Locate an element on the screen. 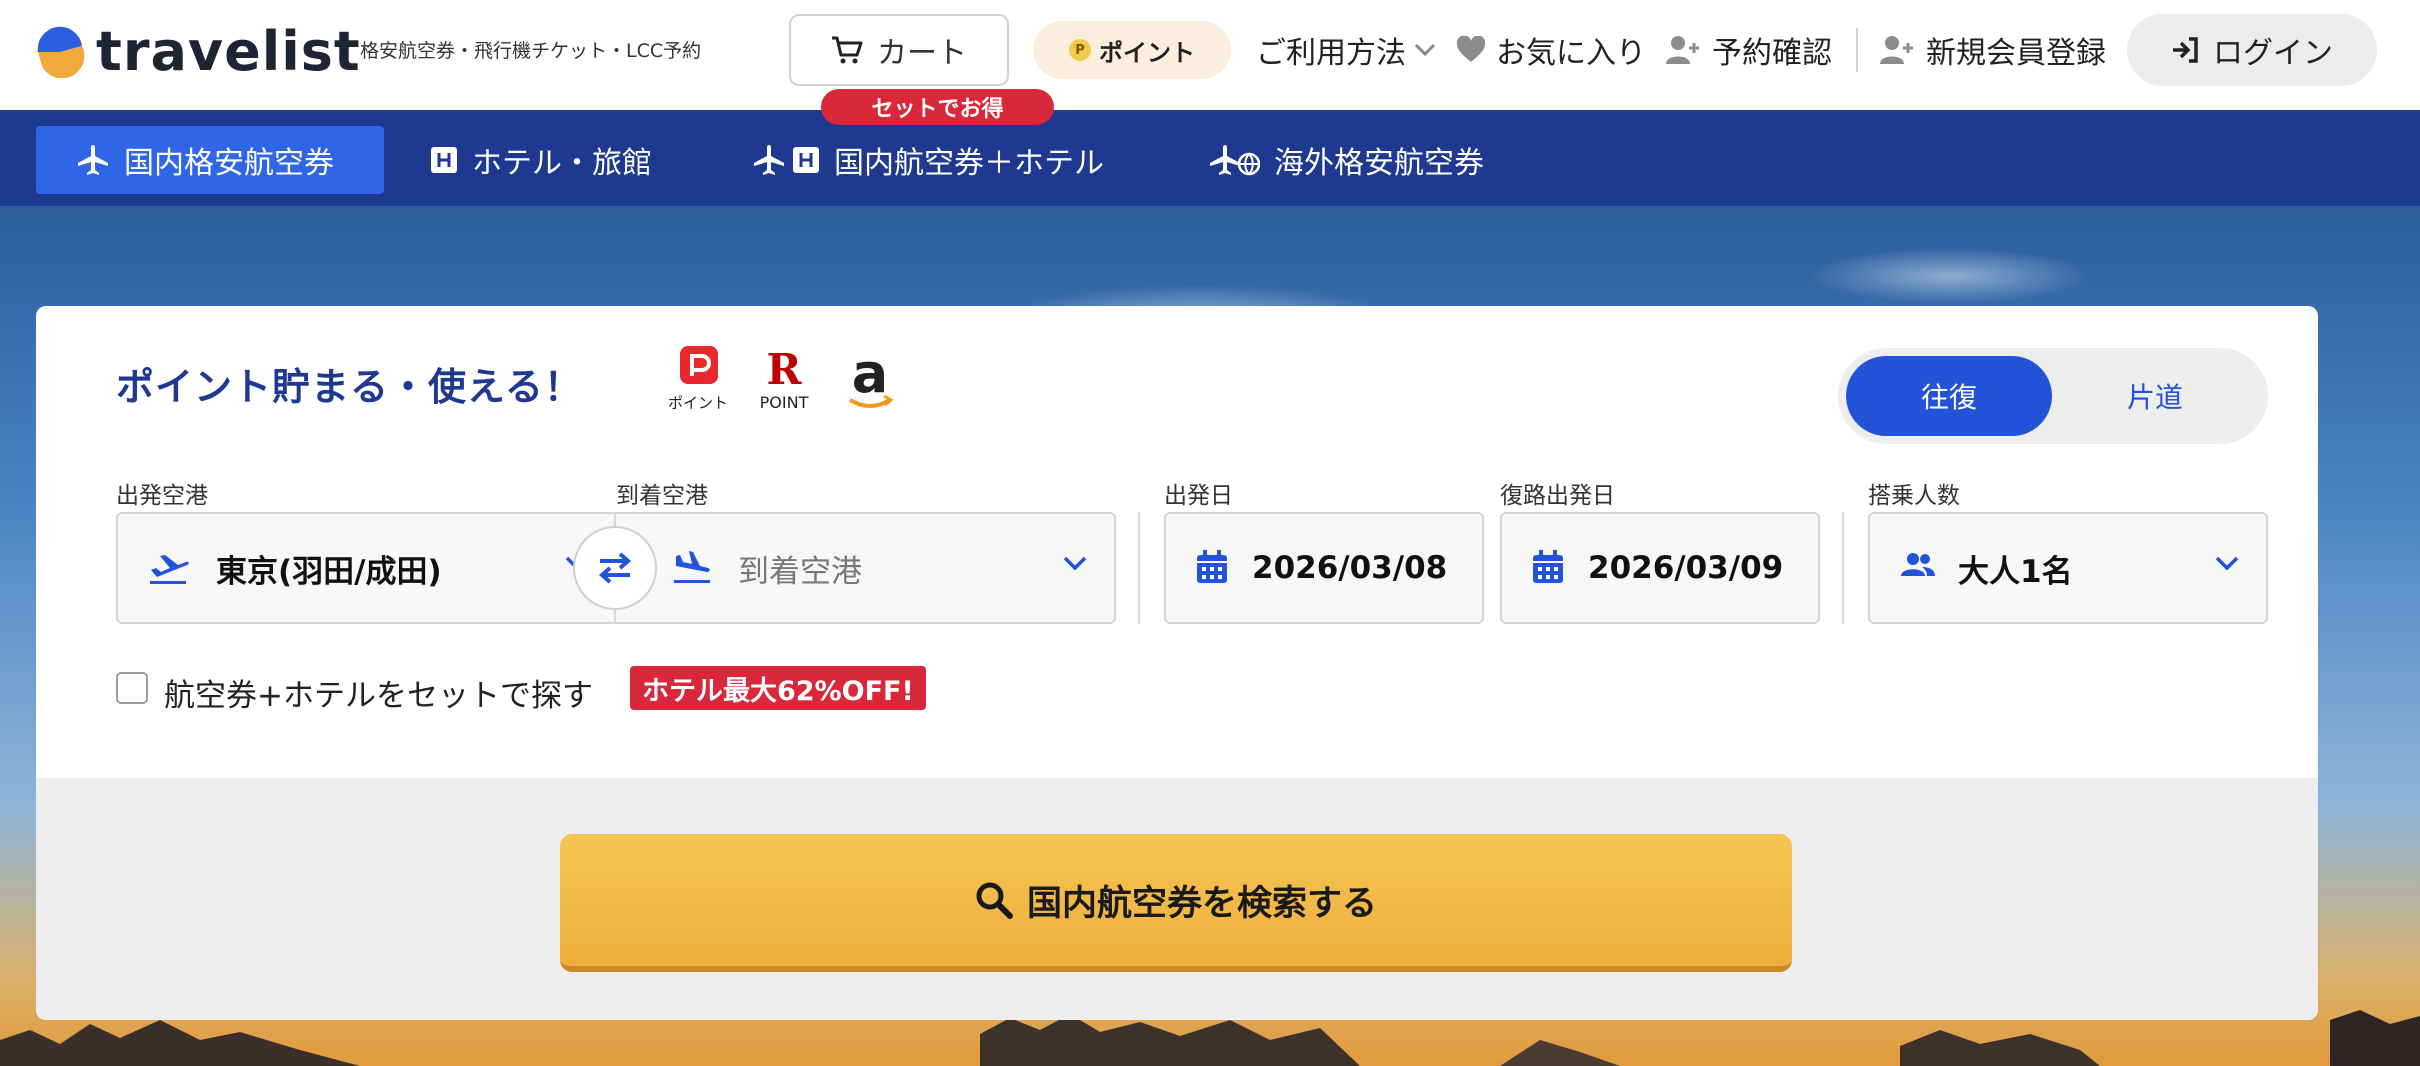  amazon-logo: a is located at coordinates (871, 376).